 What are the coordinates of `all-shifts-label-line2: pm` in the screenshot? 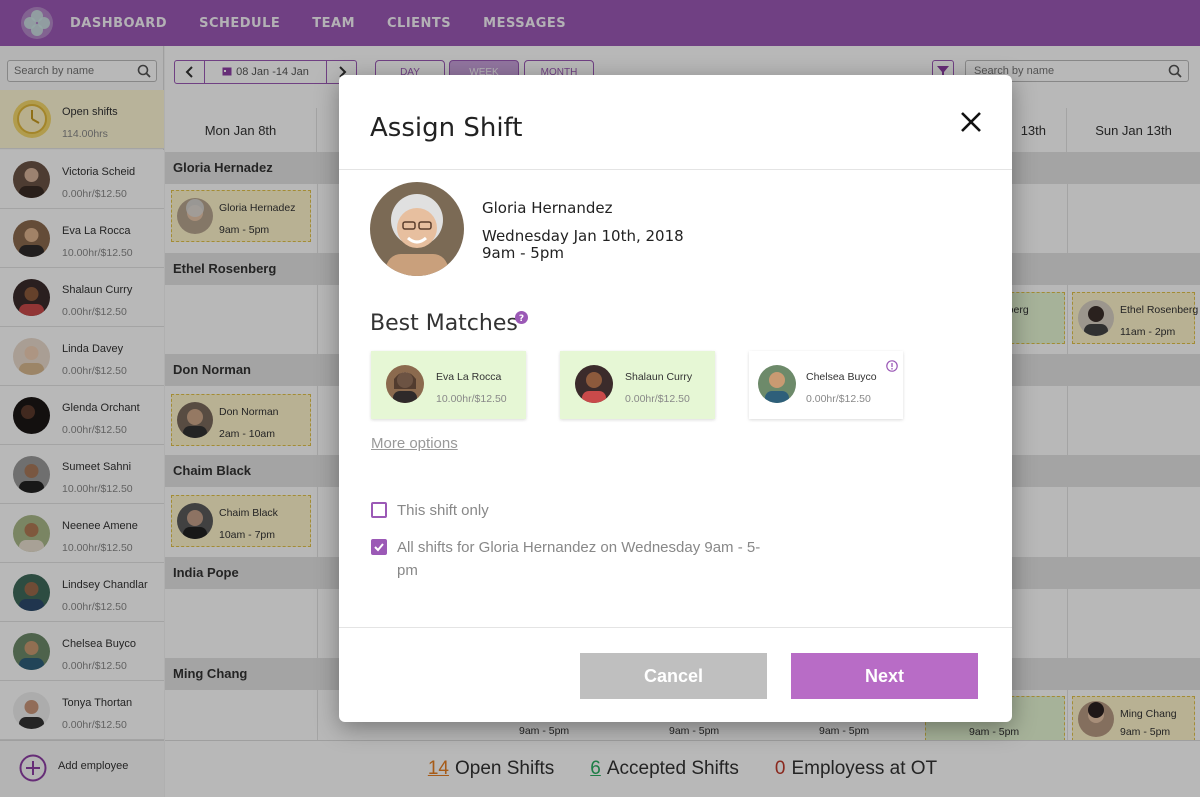 It's located at (407, 570).